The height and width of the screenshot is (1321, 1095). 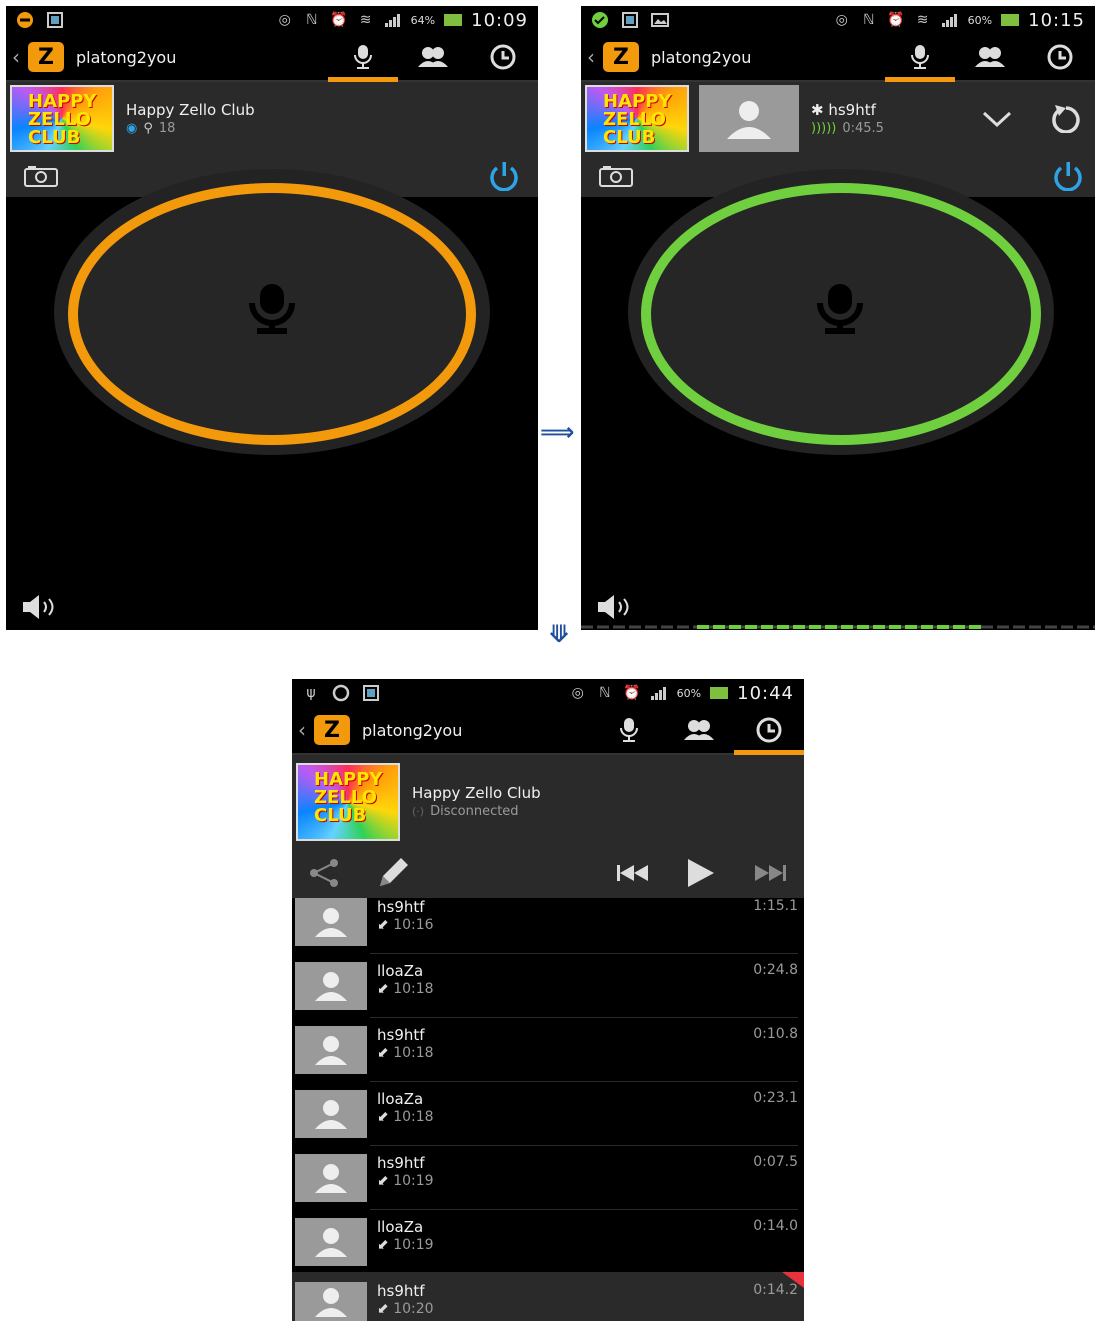 I want to click on minus-circle-icon, so click(x=25, y=20).